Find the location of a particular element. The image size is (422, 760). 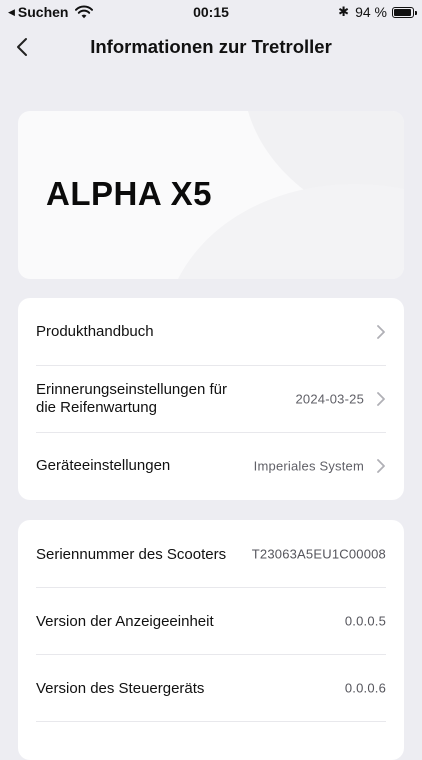

device-settings-label: Geräteeinstellungen is located at coordinates (103, 465).